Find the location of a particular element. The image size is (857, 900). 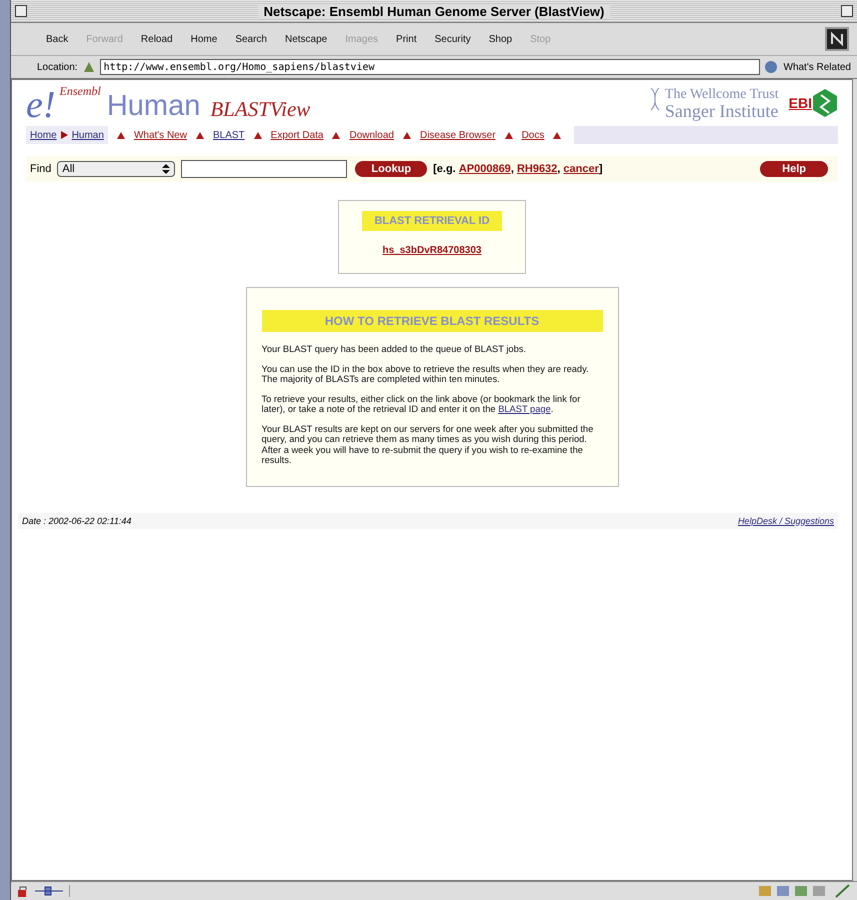

panel-heading: BLAST RETRIEVAL ID is located at coordinates (432, 221).